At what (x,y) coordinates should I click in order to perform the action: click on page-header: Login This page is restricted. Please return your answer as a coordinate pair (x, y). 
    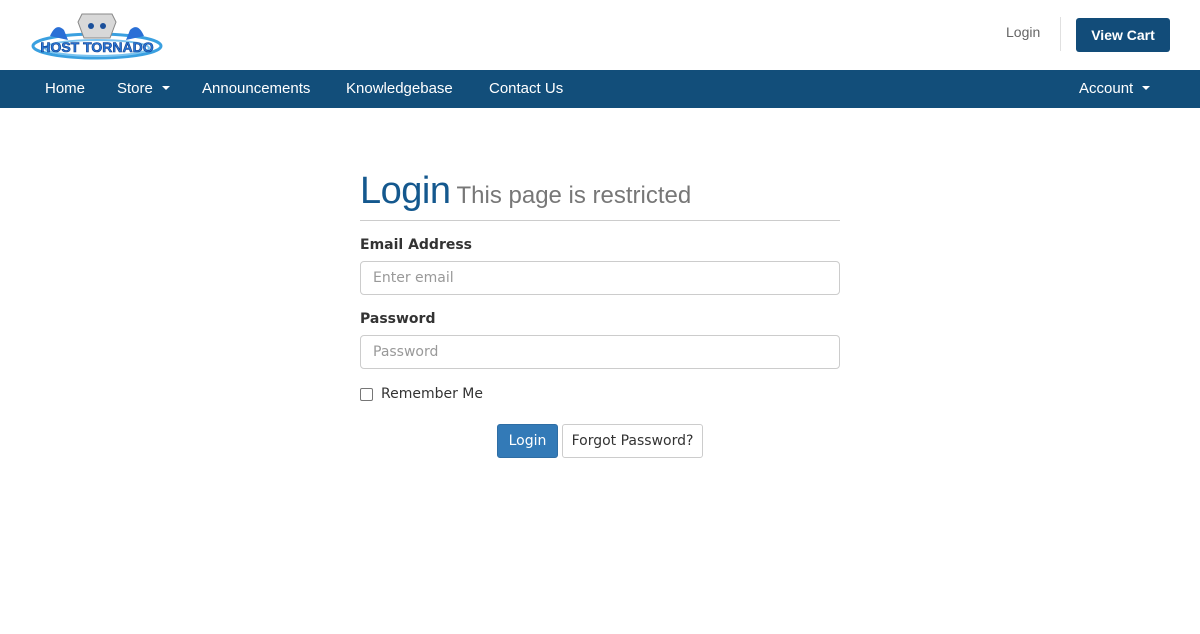
    Looking at the image, I should click on (600, 195).